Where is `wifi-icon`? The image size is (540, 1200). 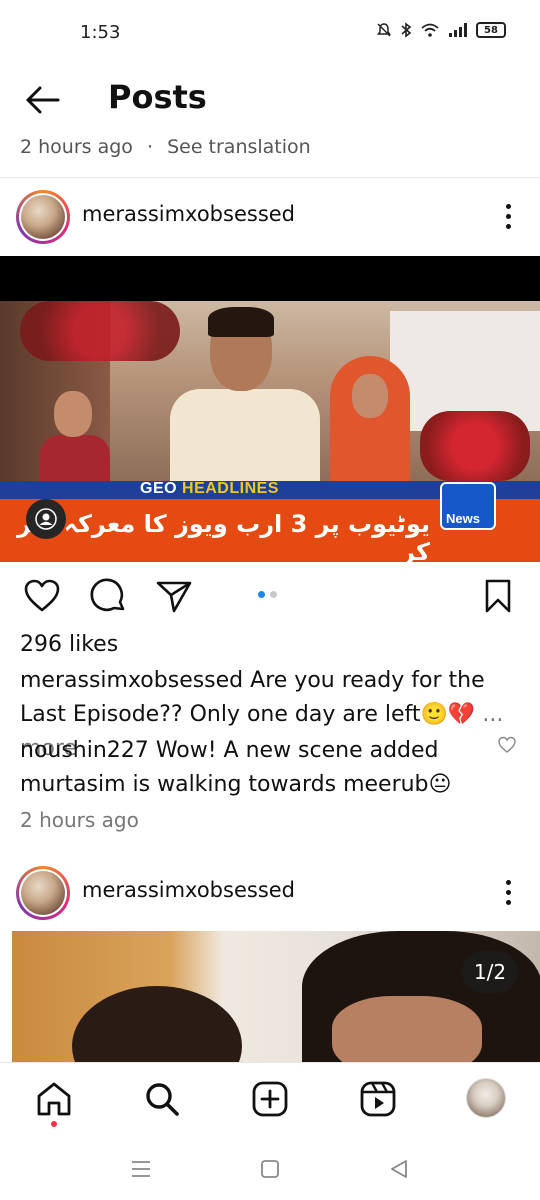
wifi-icon is located at coordinates (430, 30).